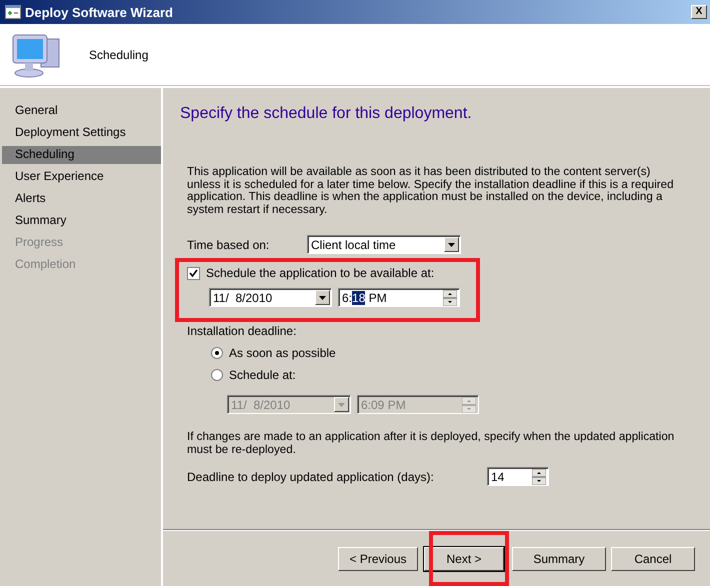  Describe the element at coordinates (270, 297) in the screenshot. I see `date-picker: 11/ 8/2010` at that location.